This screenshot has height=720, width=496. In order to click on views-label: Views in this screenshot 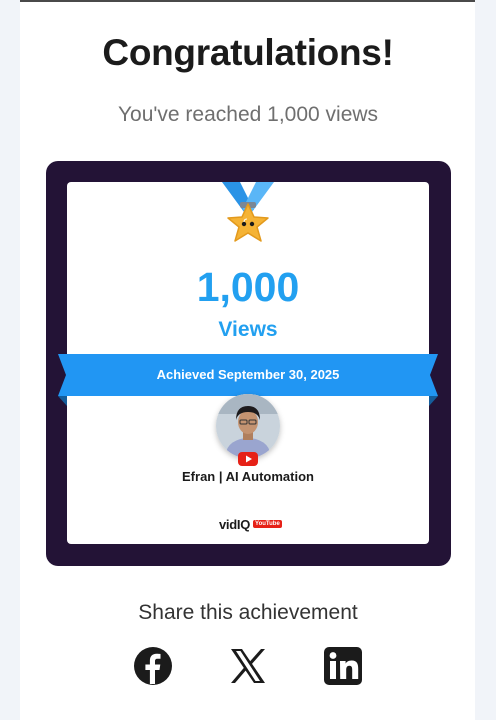, I will do `click(248, 329)`.